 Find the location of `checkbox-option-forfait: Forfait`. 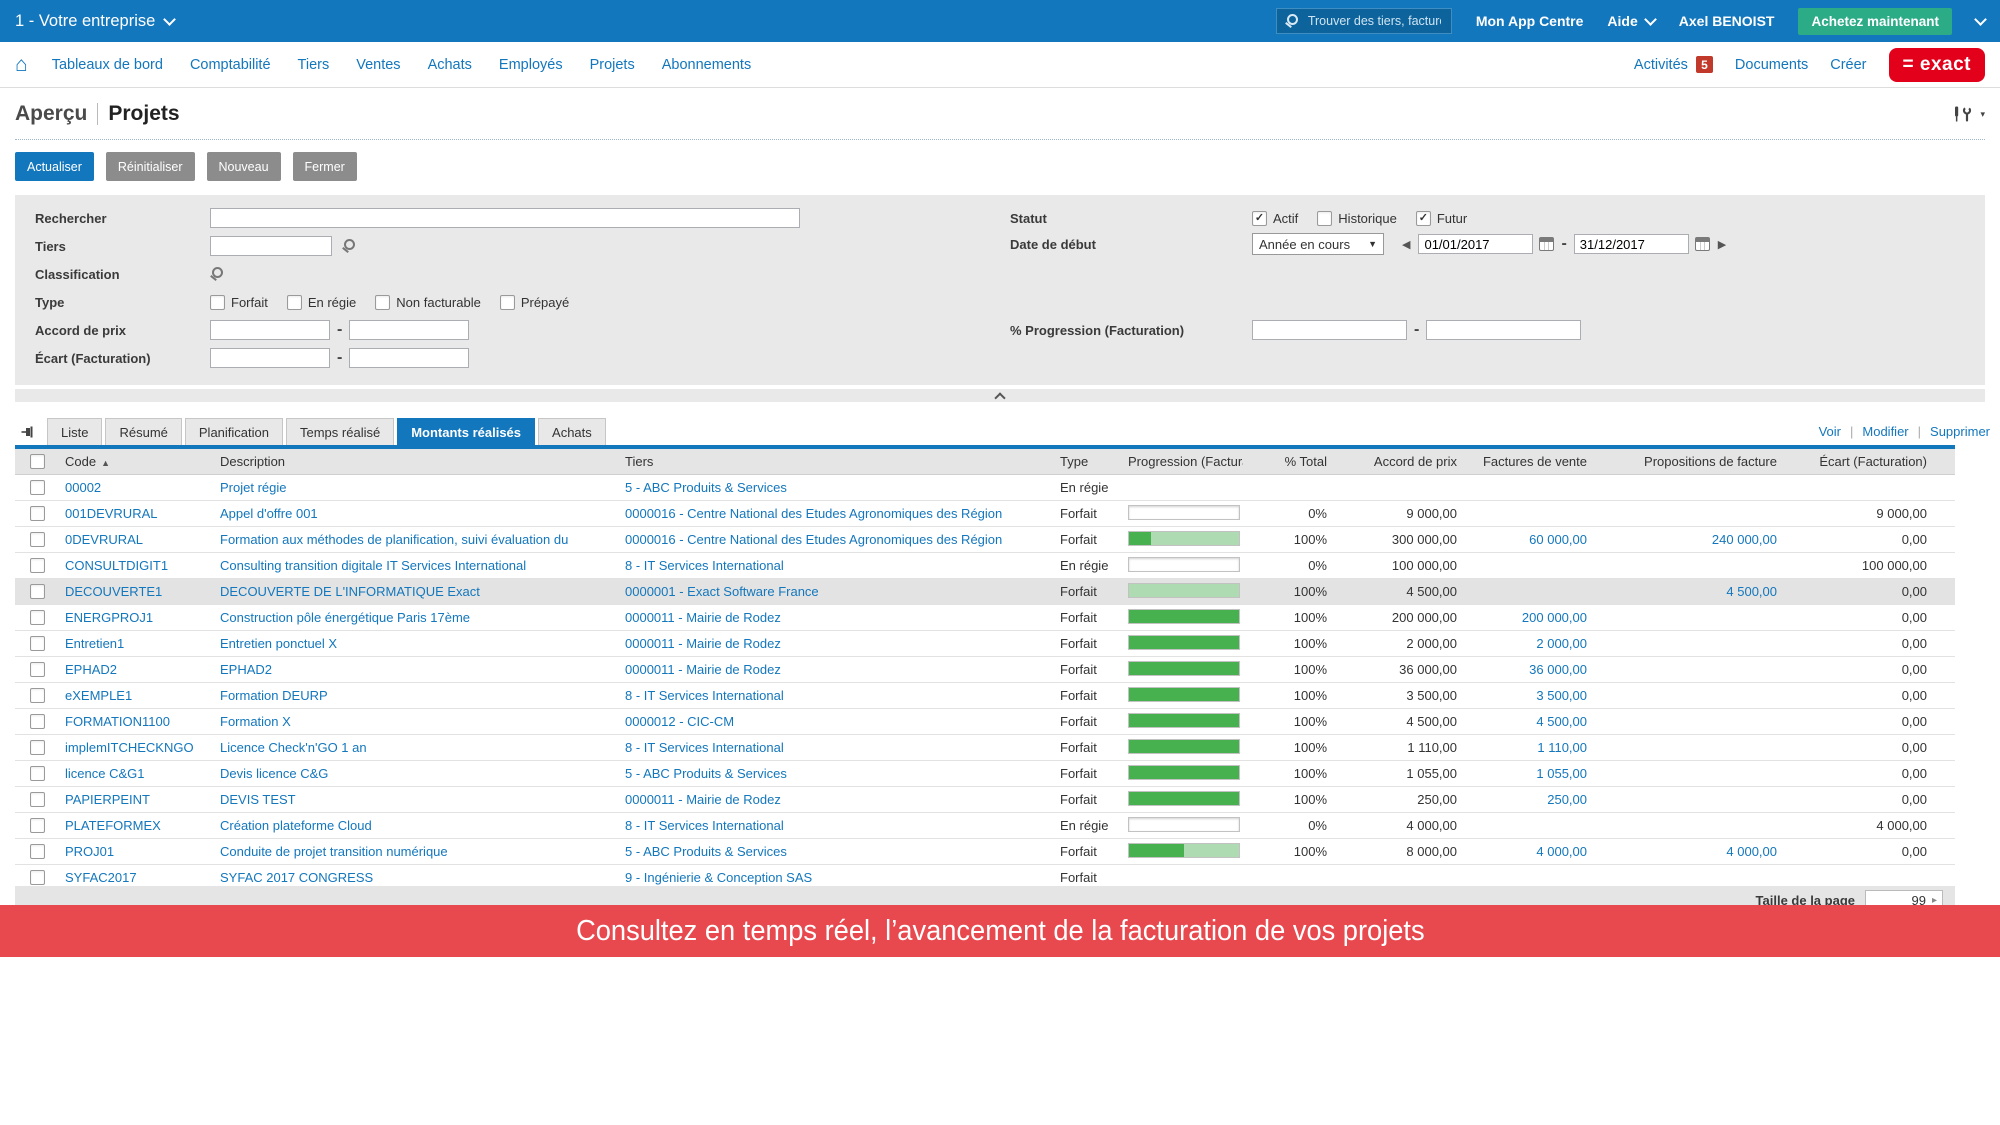

checkbox-option-forfait: Forfait is located at coordinates (239, 302).